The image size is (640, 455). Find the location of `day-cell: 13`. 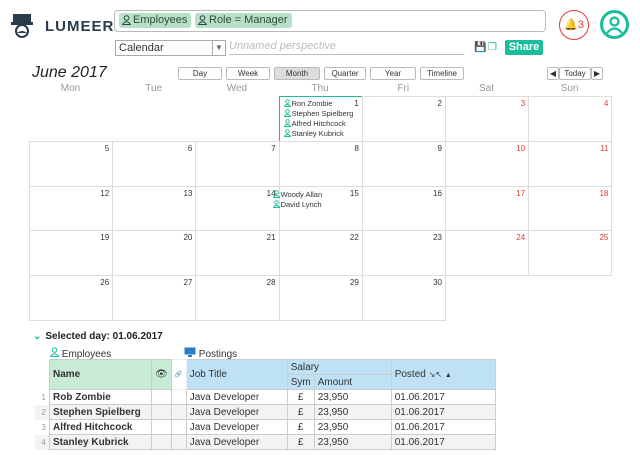

day-cell: 13 is located at coordinates (154, 208).